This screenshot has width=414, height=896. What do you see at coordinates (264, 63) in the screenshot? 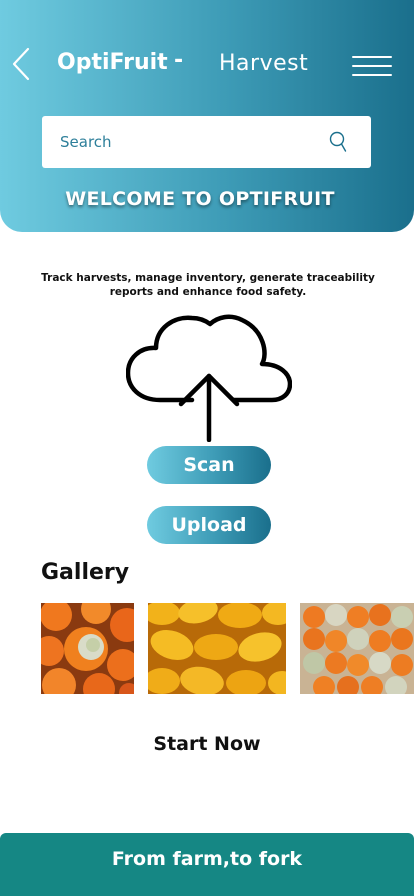
I see `page-title: Harvest` at bounding box center [264, 63].